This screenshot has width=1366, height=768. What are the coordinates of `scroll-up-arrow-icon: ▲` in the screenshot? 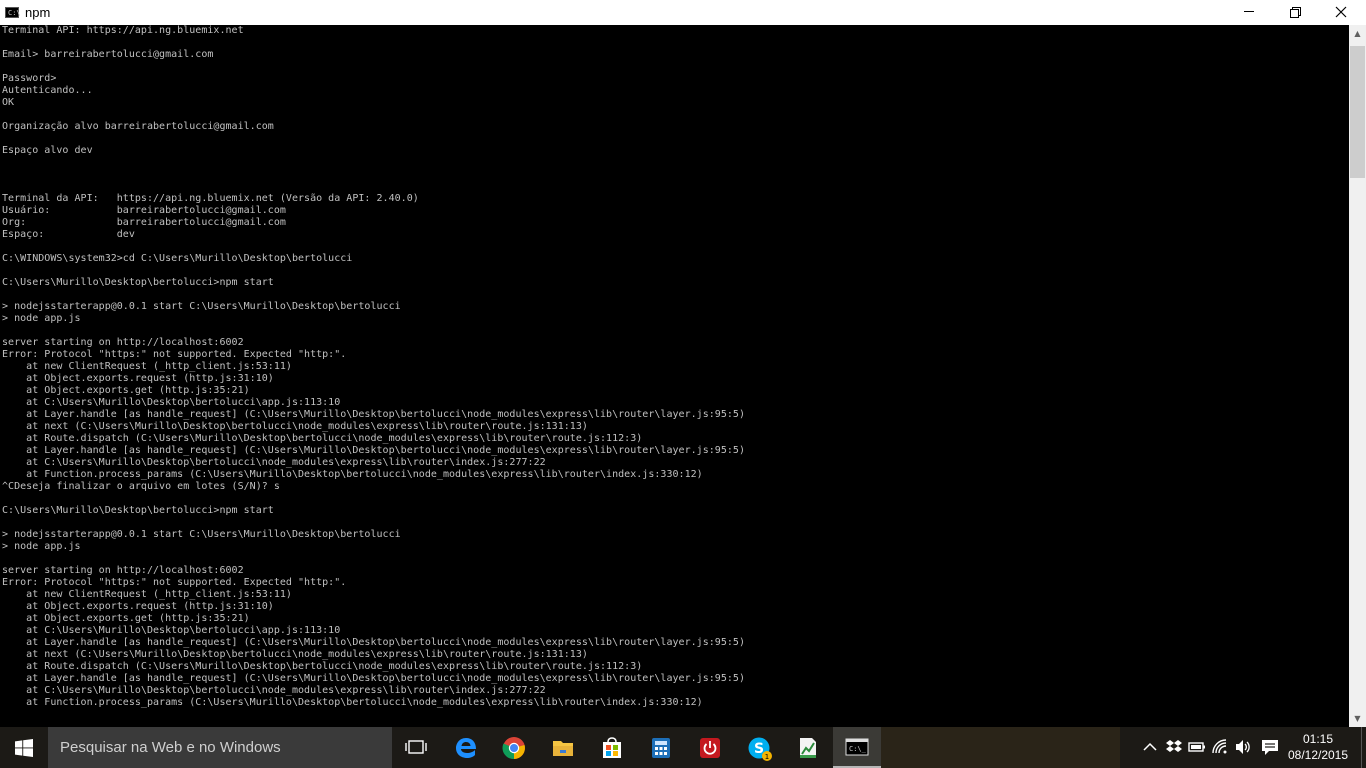 It's located at (1357, 33).